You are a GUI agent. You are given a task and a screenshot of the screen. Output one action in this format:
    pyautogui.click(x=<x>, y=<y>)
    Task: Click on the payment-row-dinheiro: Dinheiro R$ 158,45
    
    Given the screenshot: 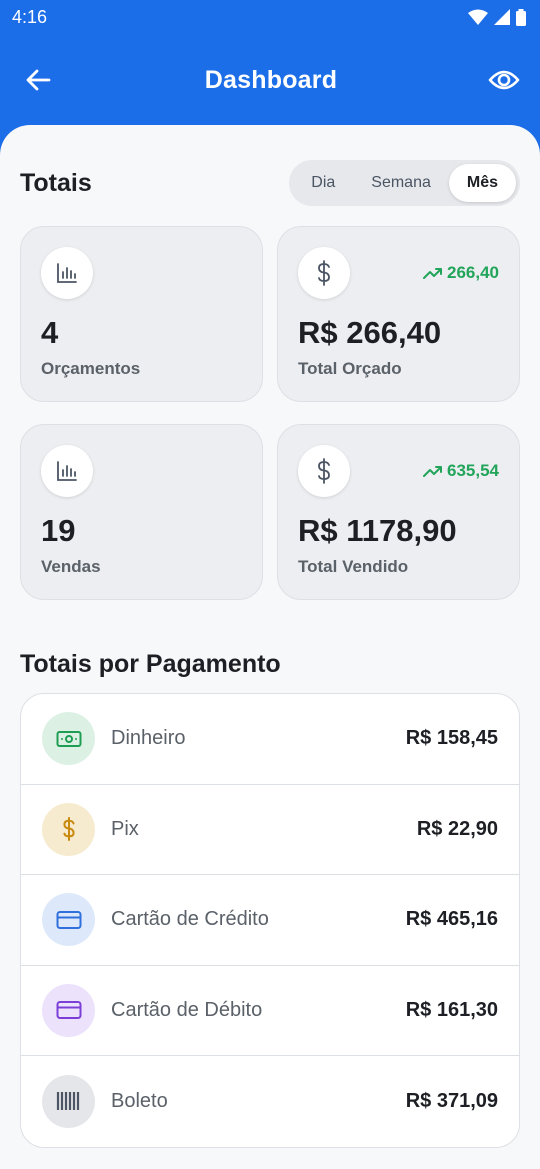 What is the action you would take?
    pyautogui.click(x=270, y=739)
    